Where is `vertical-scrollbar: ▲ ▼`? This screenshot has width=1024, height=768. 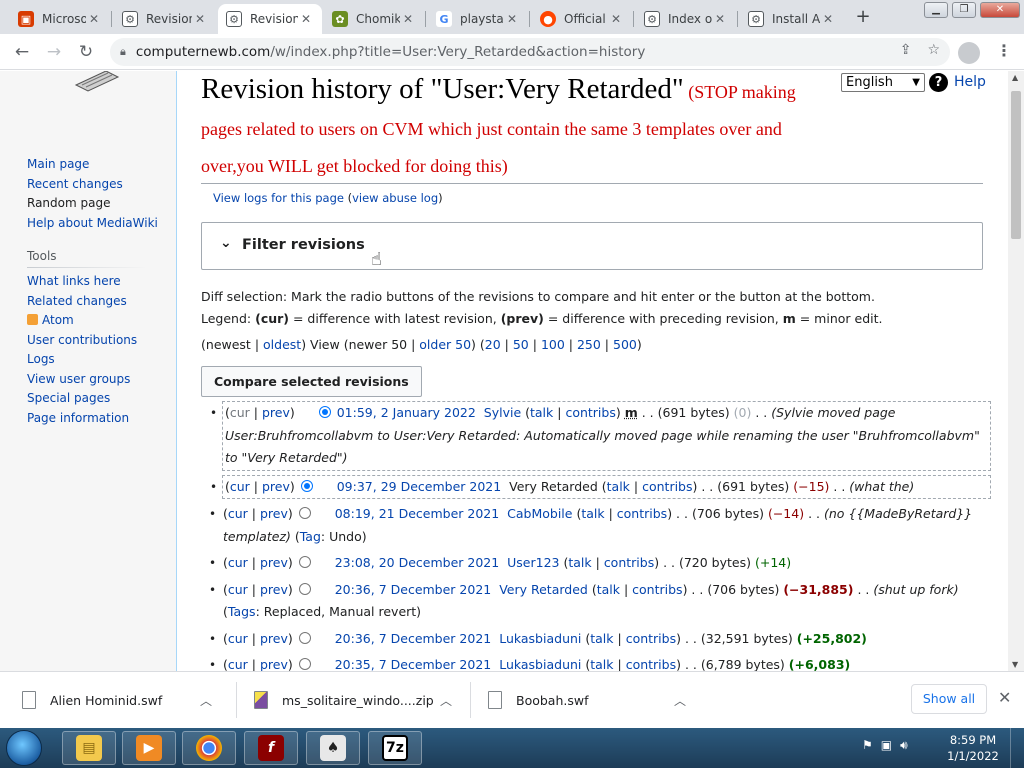
vertical-scrollbar: ▲ ▼ is located at coordinates (1016, 371).